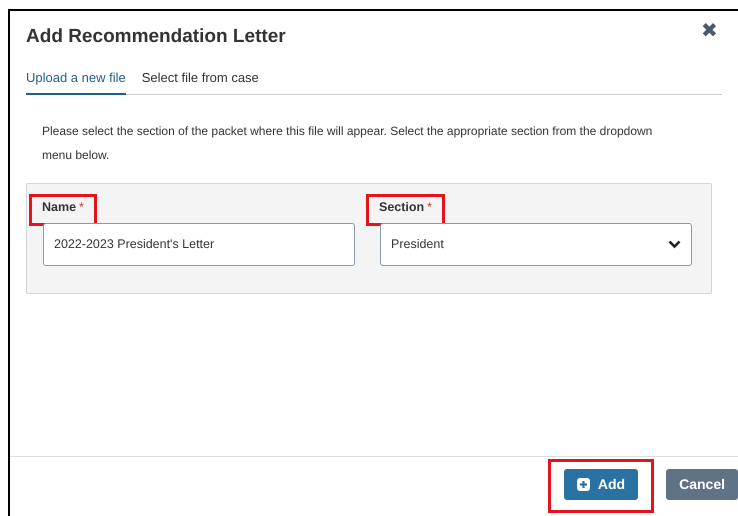 The image size is (738, 516). Describe the element at coordinates (199, 244) in the screenshot. I see `name-input: 2022-2023 President's Letter` at that location.